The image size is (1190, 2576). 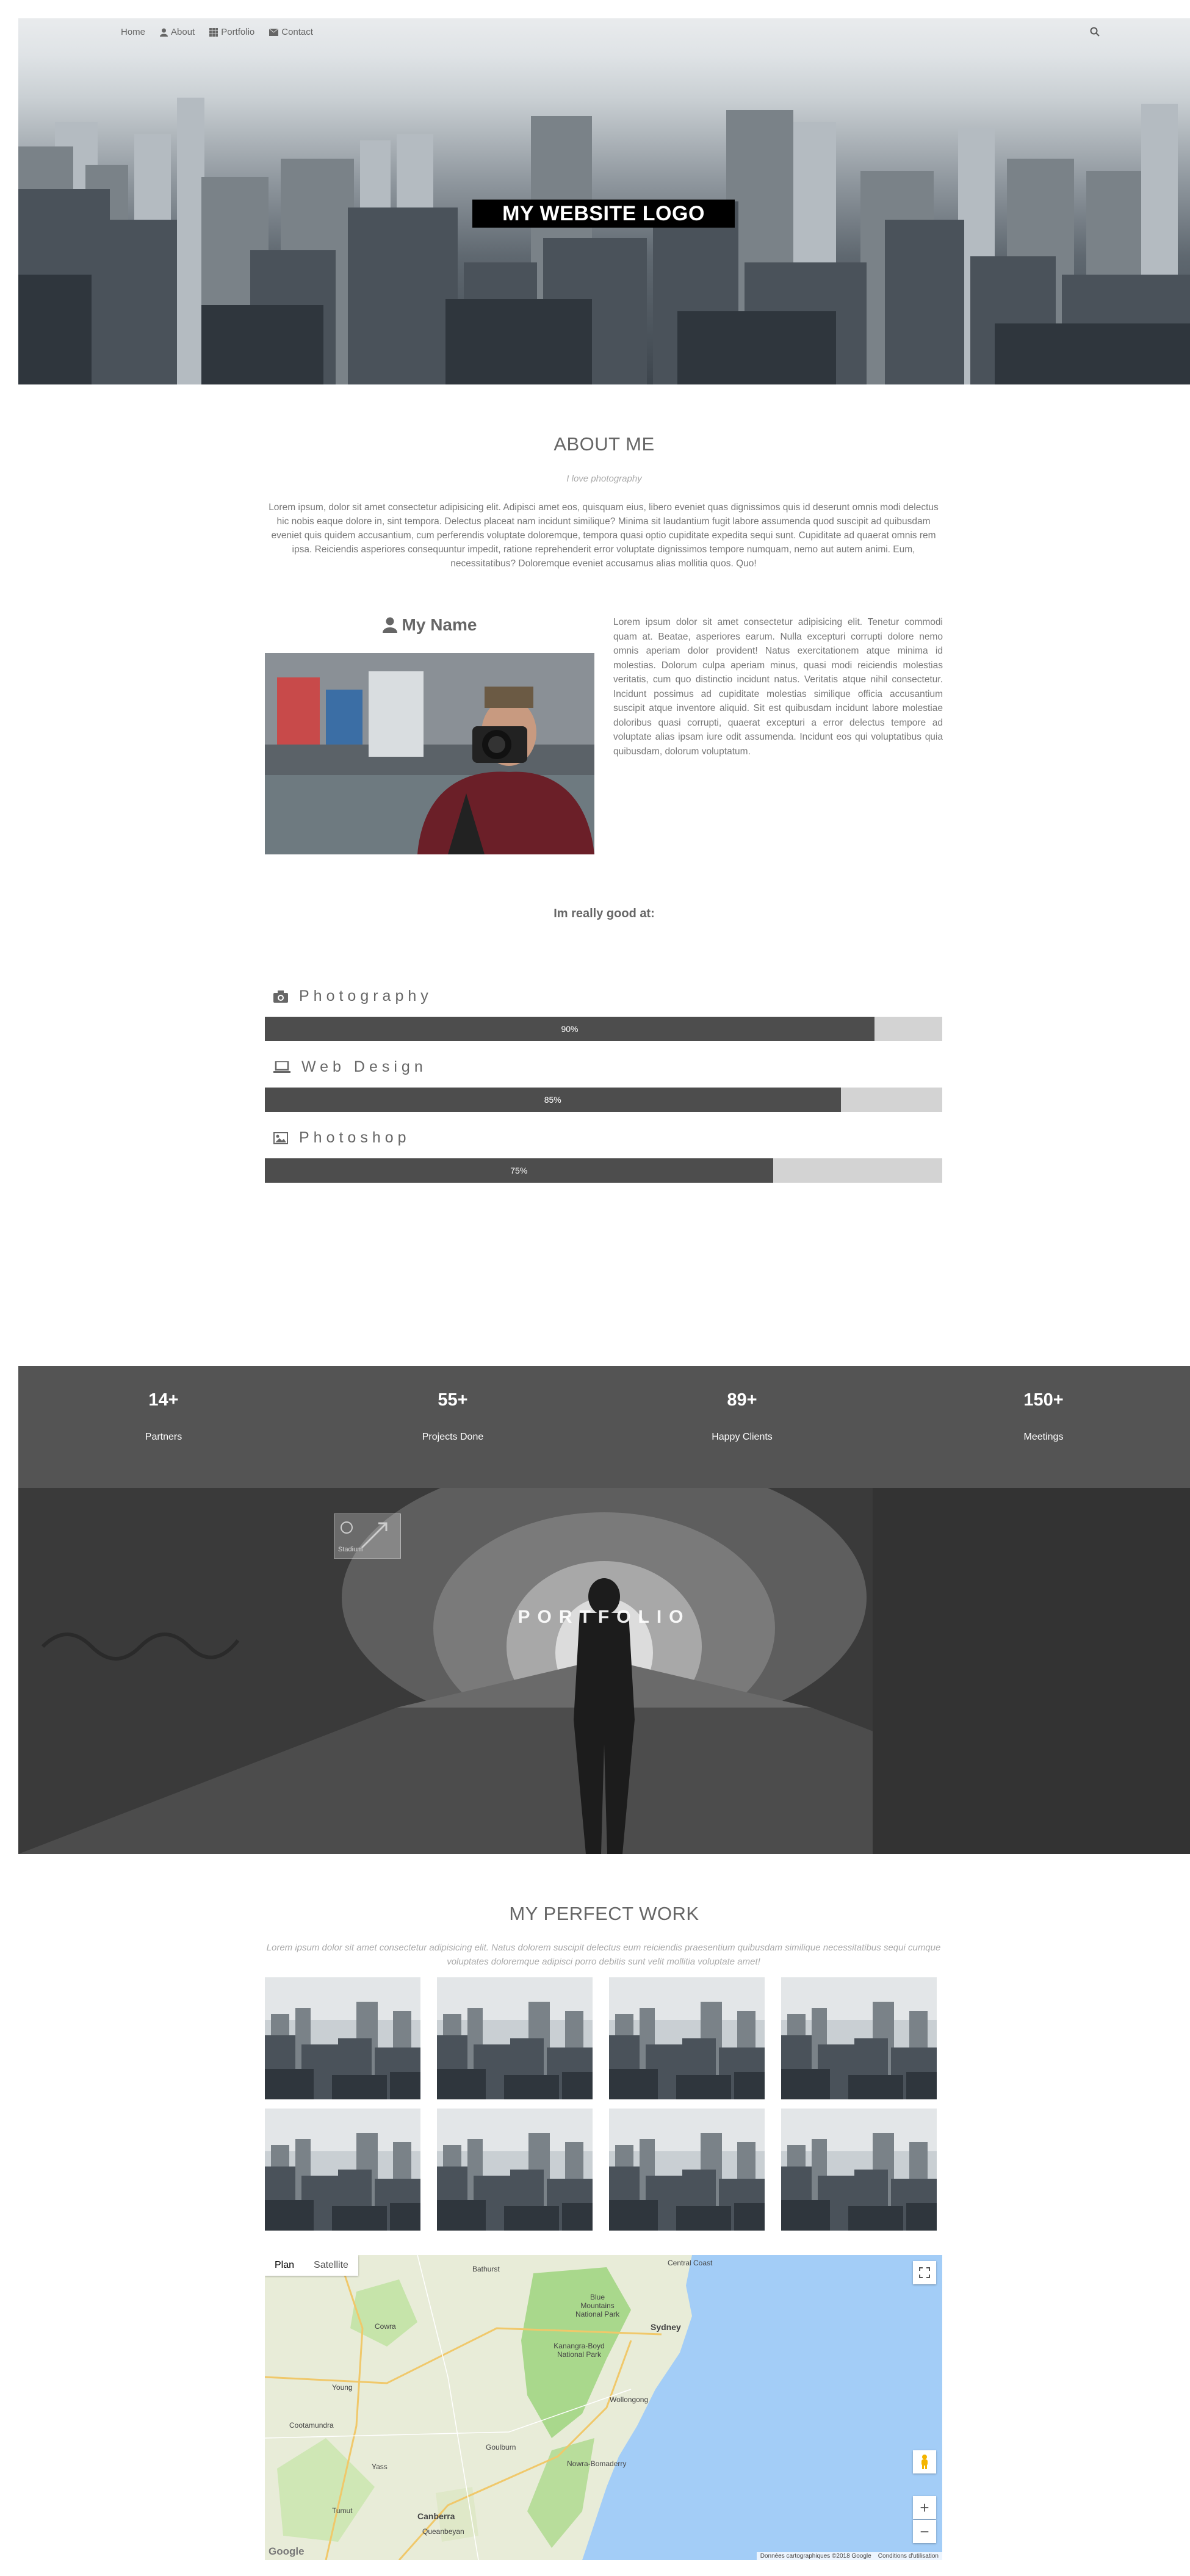 What do you see at coordinates (742, 1416) in the screenshot?
I see `counter-clients: 89+ Happy Clients` at bounding box center [742, 1416].